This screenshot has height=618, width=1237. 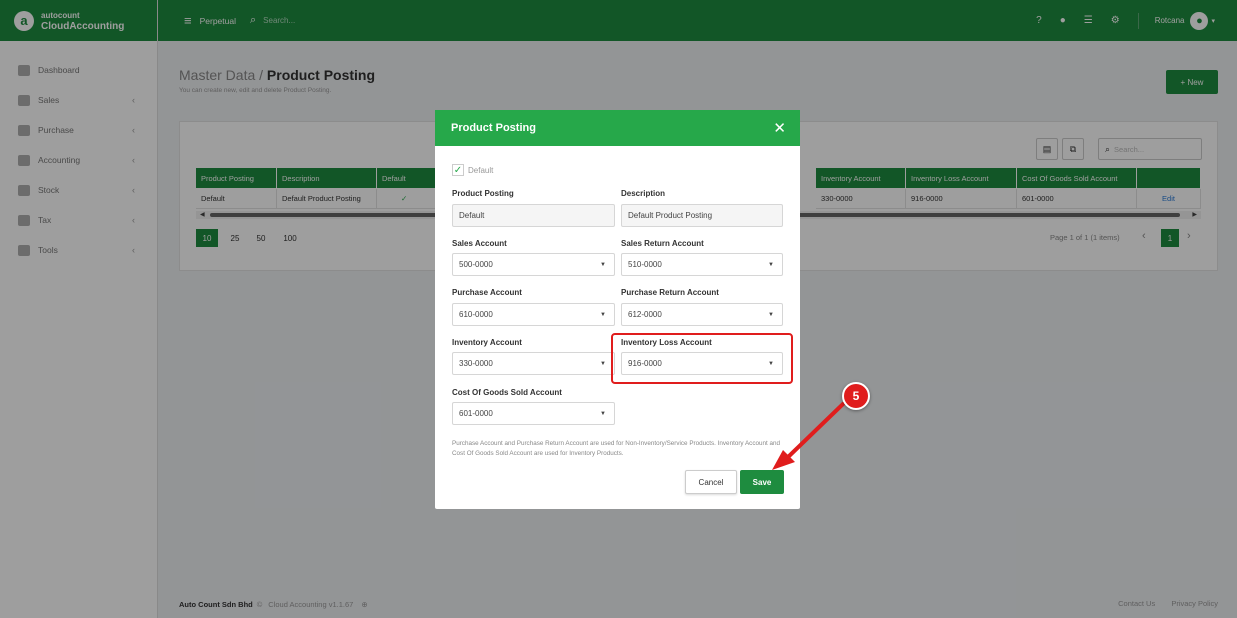 I want to click on pointer-arrow-icon, so click(x=808, y=436).